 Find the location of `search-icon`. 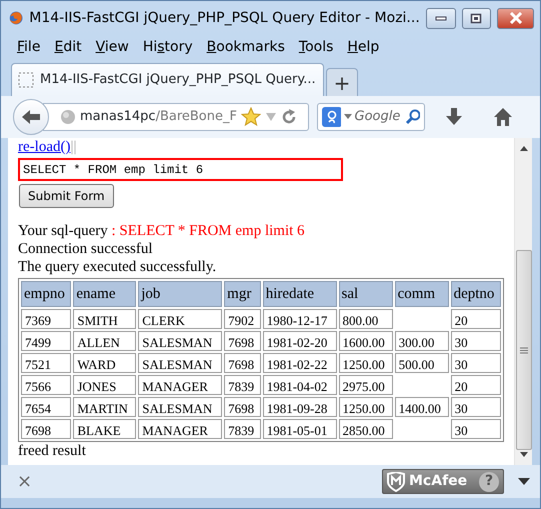

search-icon is located at coordinates (412, 117).